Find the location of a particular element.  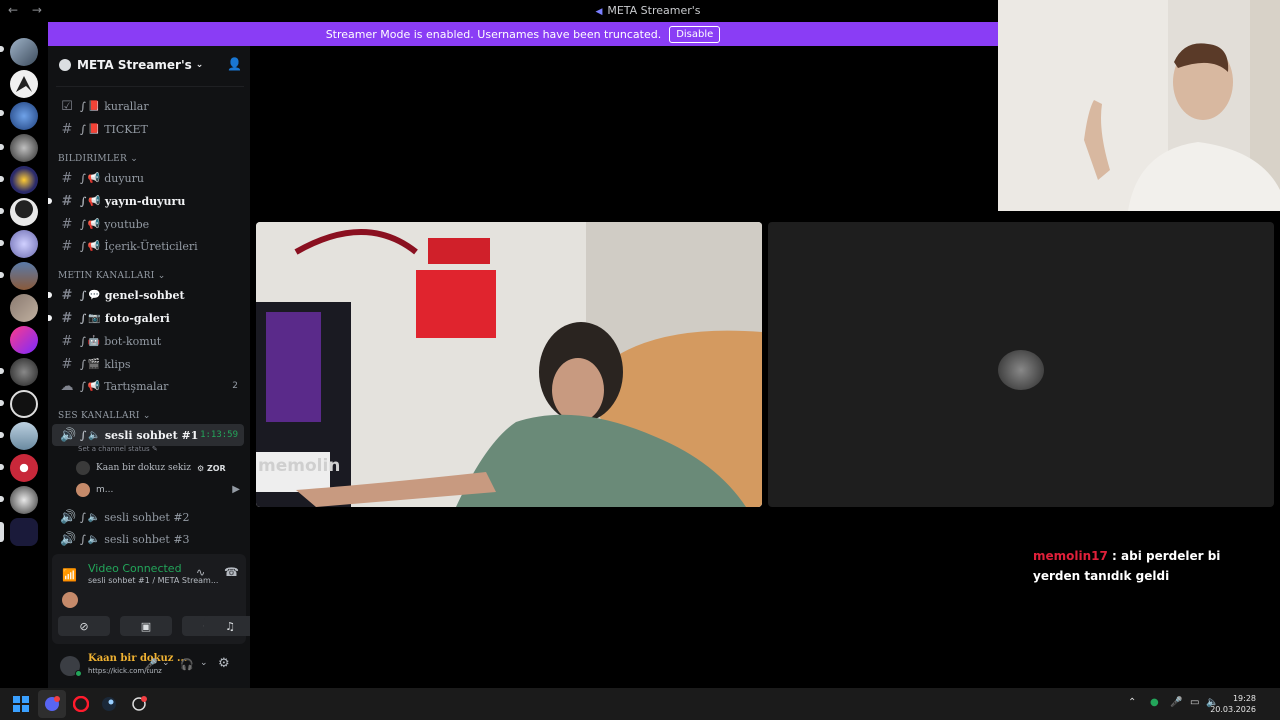

channel-status-prompt: Set a channel status ✎ is located at coordinates (118, 449).